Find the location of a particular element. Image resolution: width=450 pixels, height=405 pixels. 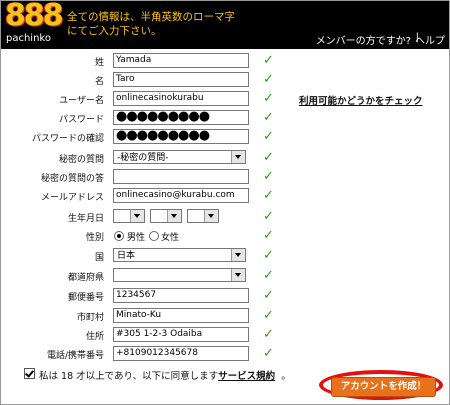

logo: 888 pachinko is located at coordinates (34, 24).